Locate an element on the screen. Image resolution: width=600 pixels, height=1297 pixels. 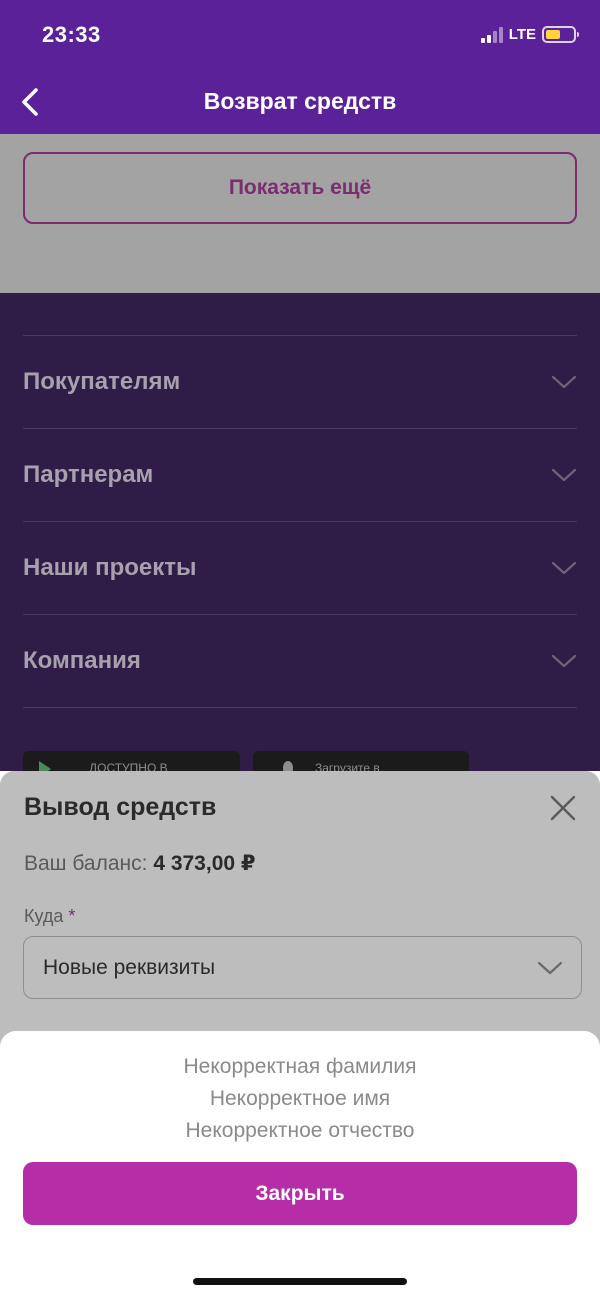
home-indicator is located at coordinates (300, 1281).